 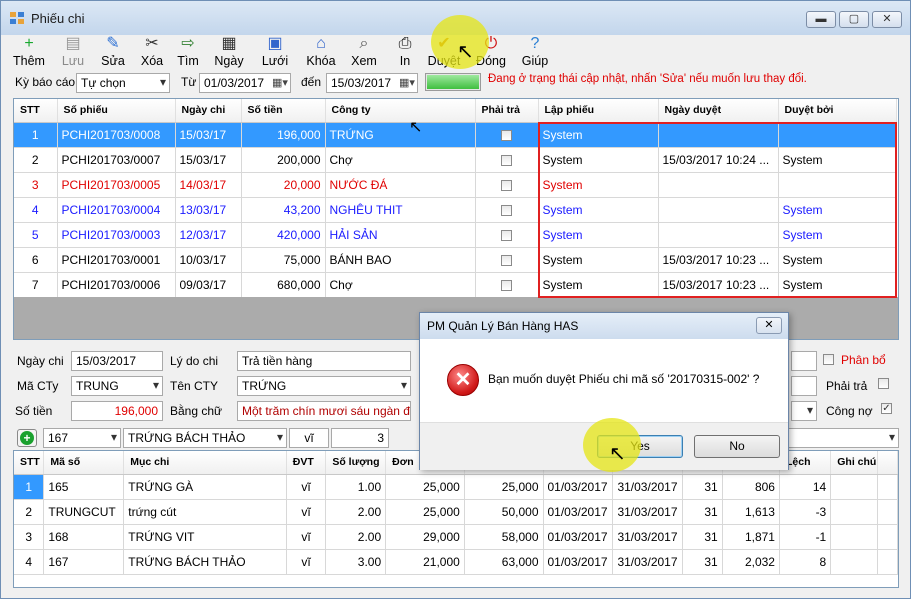 I want to click on toolbar-button-delete: ✂ Xóa, so click(x=152, y=52).